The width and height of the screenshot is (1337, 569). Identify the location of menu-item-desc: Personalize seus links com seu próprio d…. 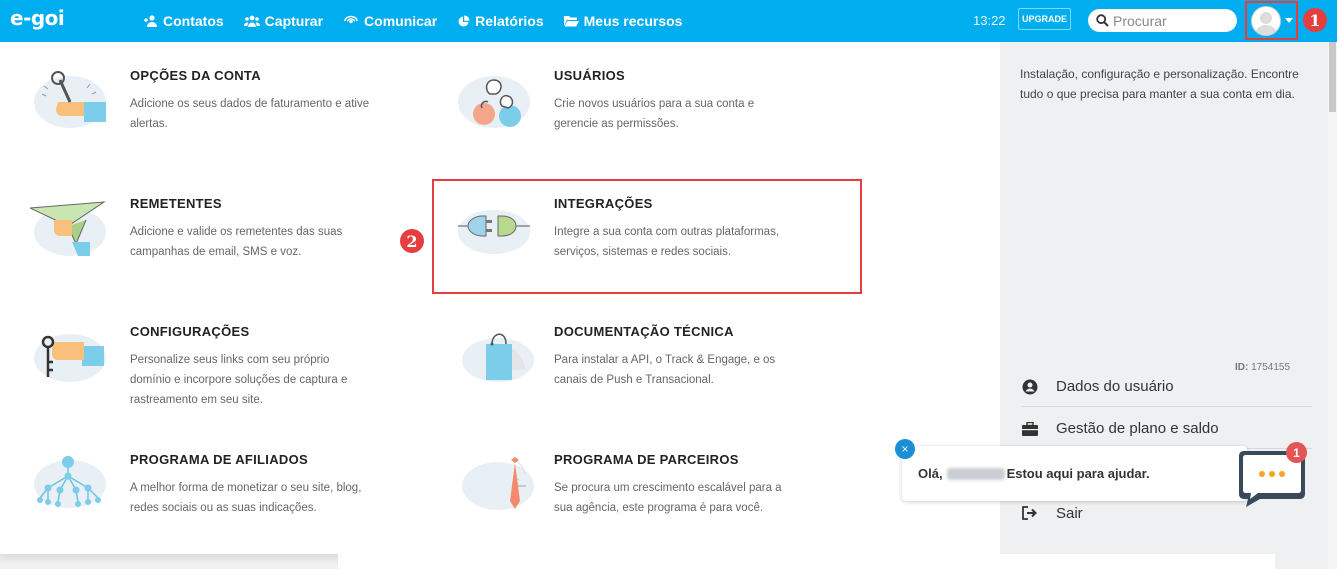
(239, 380).